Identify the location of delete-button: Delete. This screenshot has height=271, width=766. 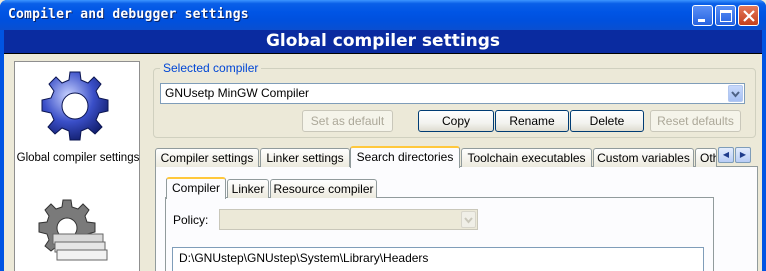
(607, 121).